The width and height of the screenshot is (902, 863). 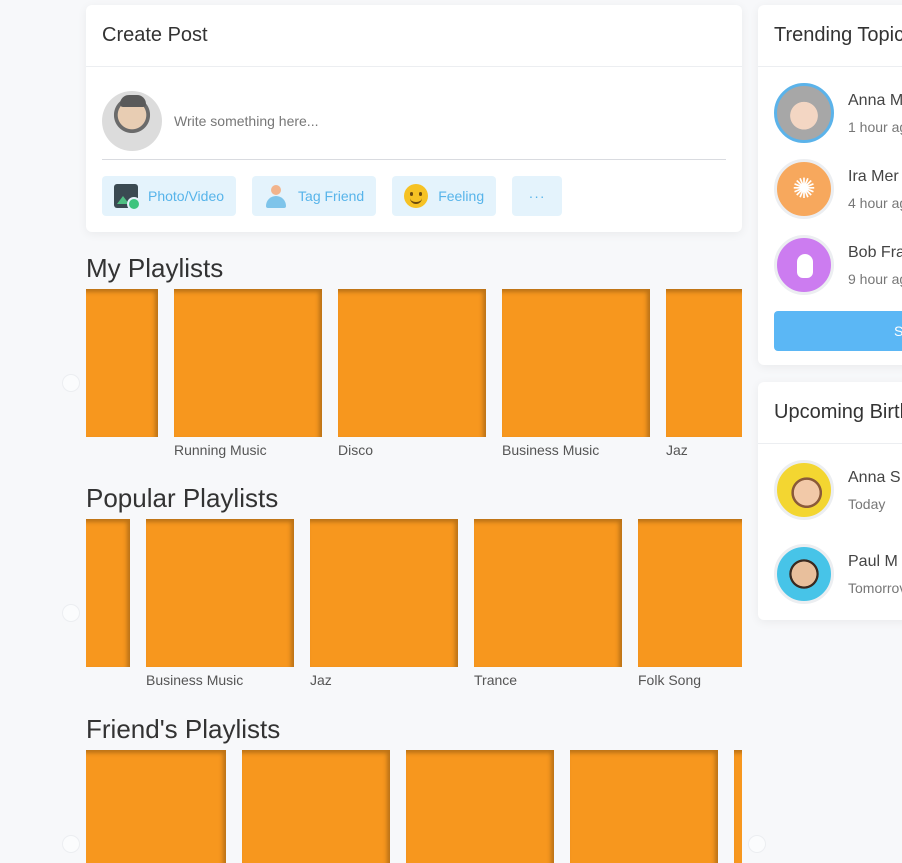 I want to click on photo-video-button: Photo/Video, so click(x=169, y=196).